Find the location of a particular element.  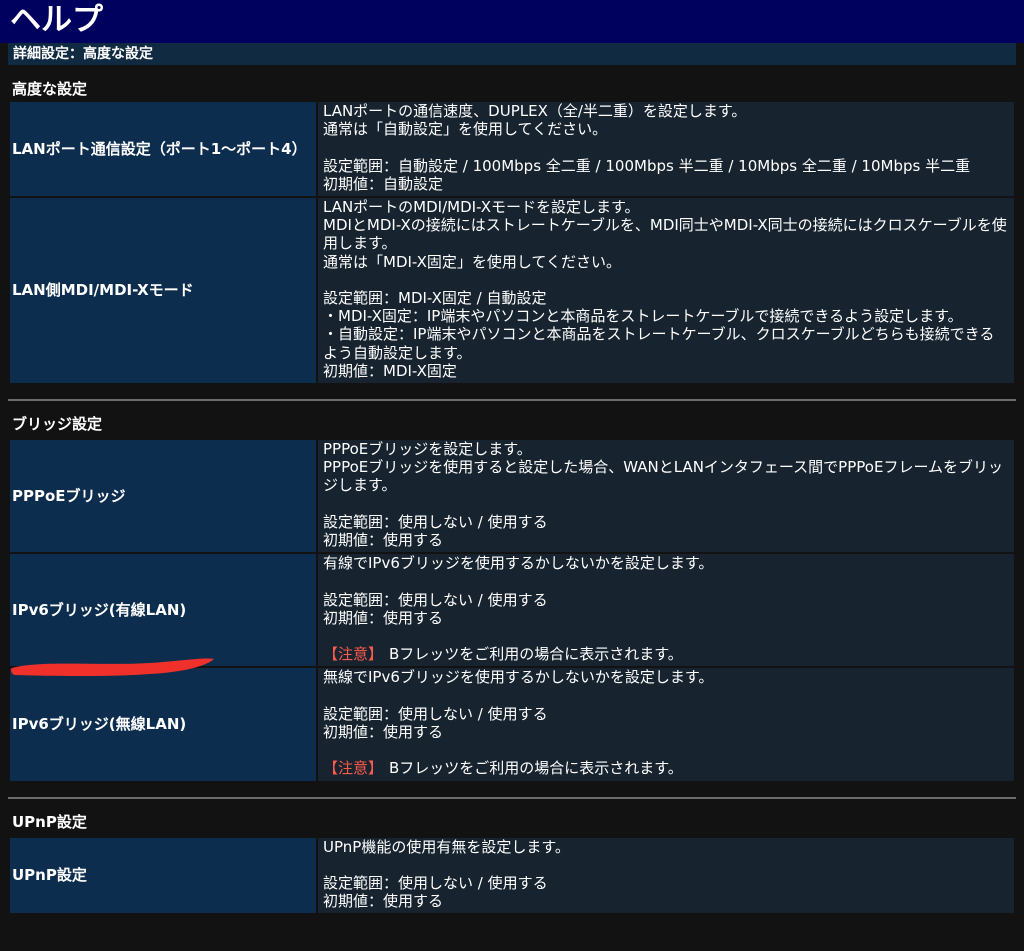

setting-label: PPPoEブリッジ is located at coordinates (163, 496).